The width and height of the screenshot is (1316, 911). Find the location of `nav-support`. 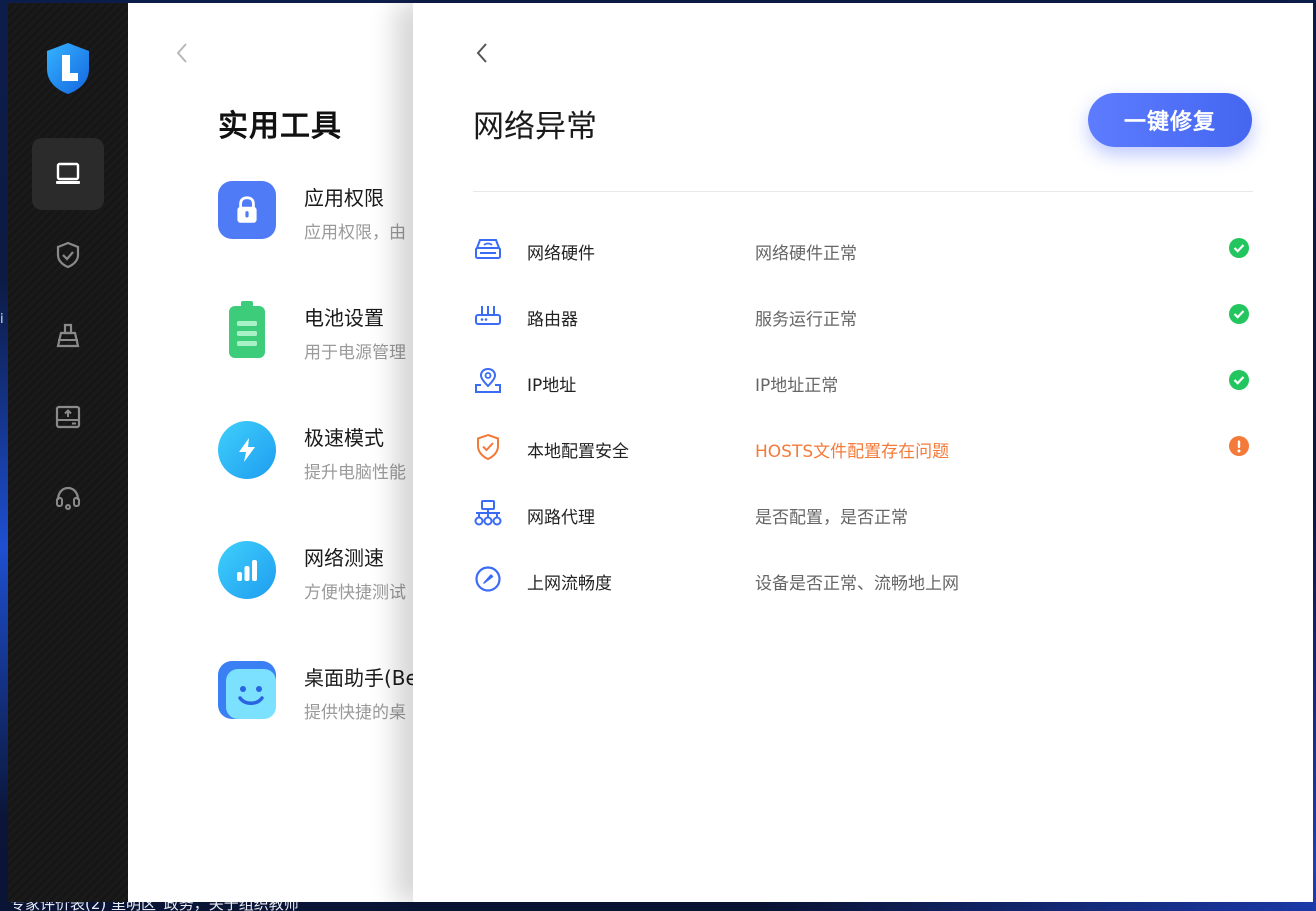

nav-support is located at coordinates (68, 498).